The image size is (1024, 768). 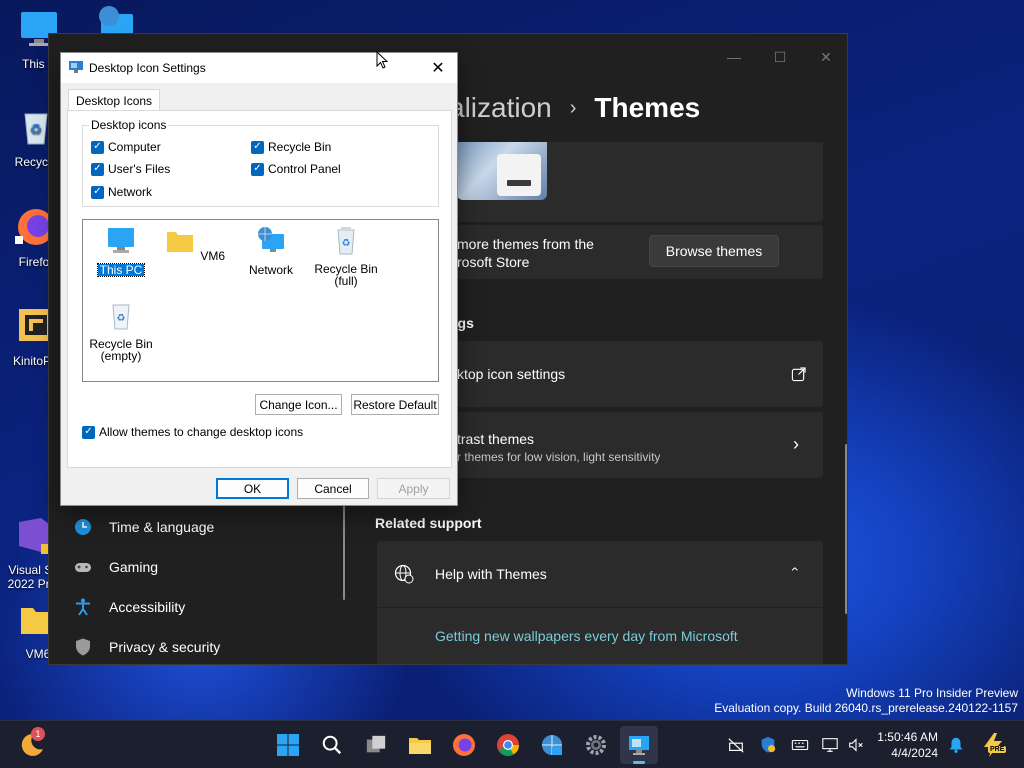 I want to click on accessibility-icon, so click(x=83, y=607).